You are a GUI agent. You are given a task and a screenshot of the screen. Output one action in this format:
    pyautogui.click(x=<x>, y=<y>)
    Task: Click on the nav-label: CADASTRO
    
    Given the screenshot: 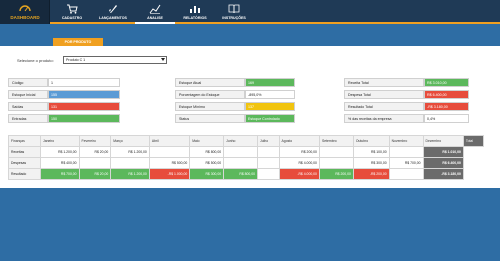 What is the action you would take?
    pyautogui.click(x=72, y=18)
    